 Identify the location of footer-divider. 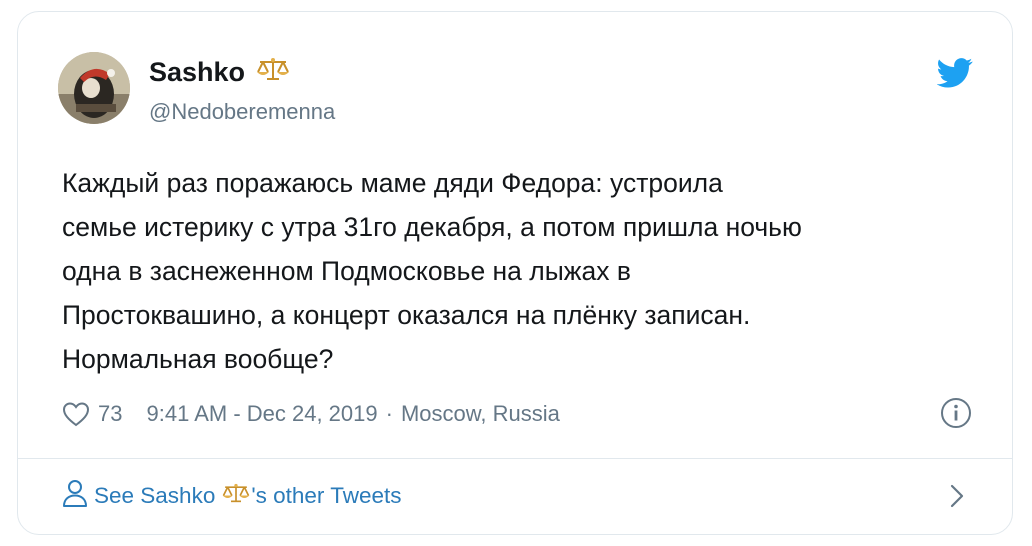
(515, 458).